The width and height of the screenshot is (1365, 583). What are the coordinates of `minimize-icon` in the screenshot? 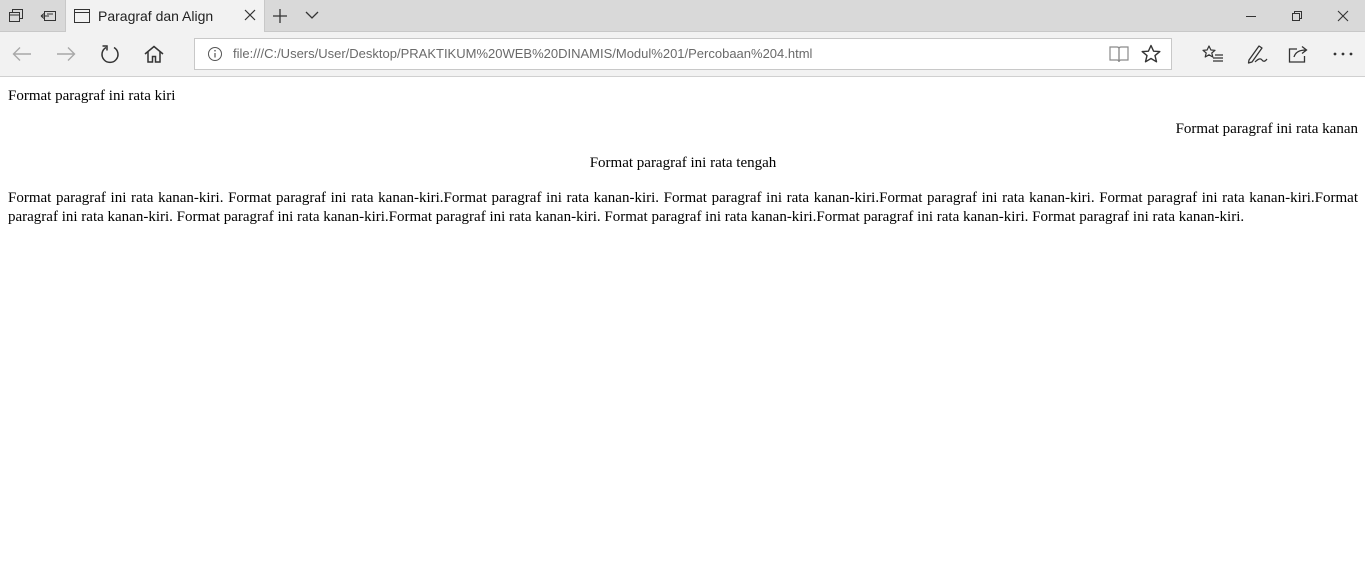 It's located at (1251, 16).